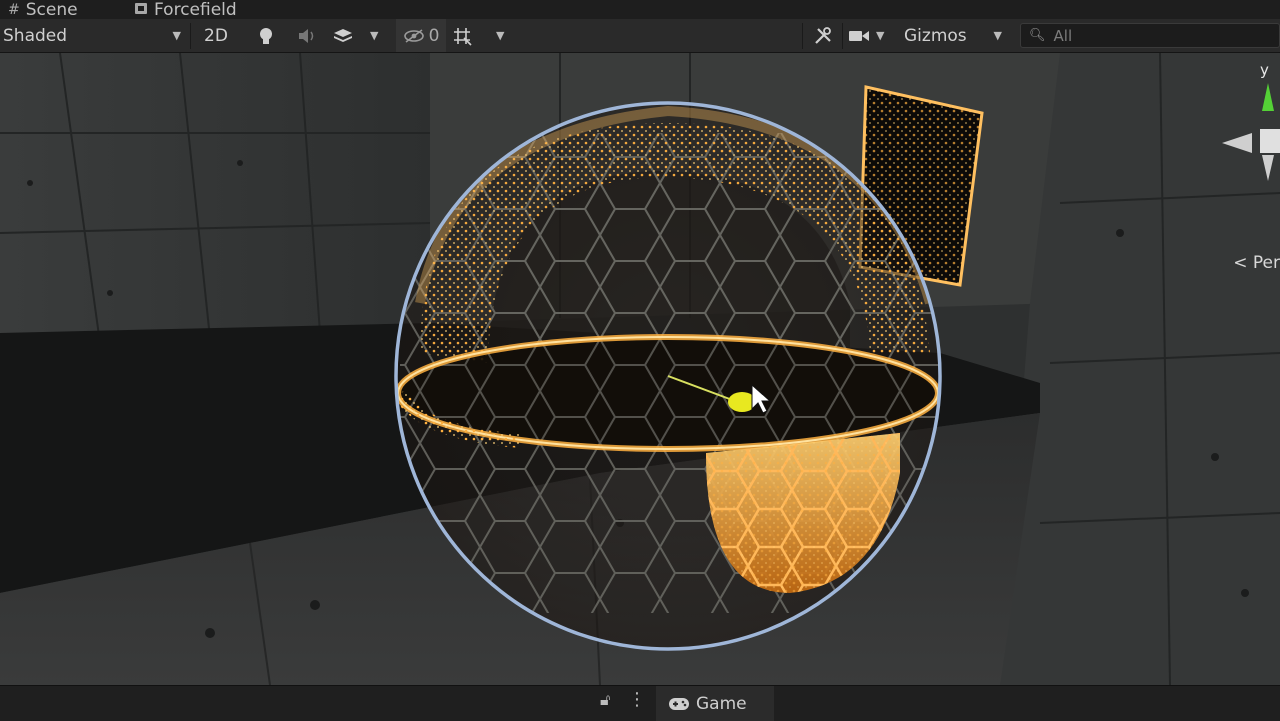 The width and height of the screenshot is (1280, 721). Describe the element at coordinates (463, 36) in the screenshot. I see `grid-snap-icon` at that location.